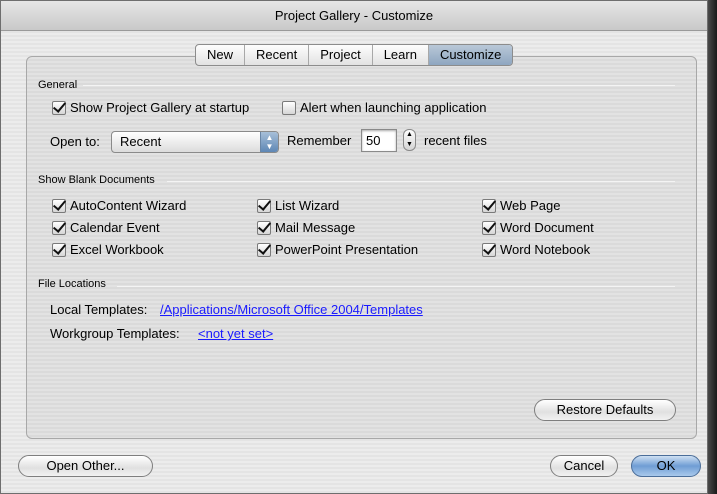  I want to click on tab-project: Project, so click(341, 55).